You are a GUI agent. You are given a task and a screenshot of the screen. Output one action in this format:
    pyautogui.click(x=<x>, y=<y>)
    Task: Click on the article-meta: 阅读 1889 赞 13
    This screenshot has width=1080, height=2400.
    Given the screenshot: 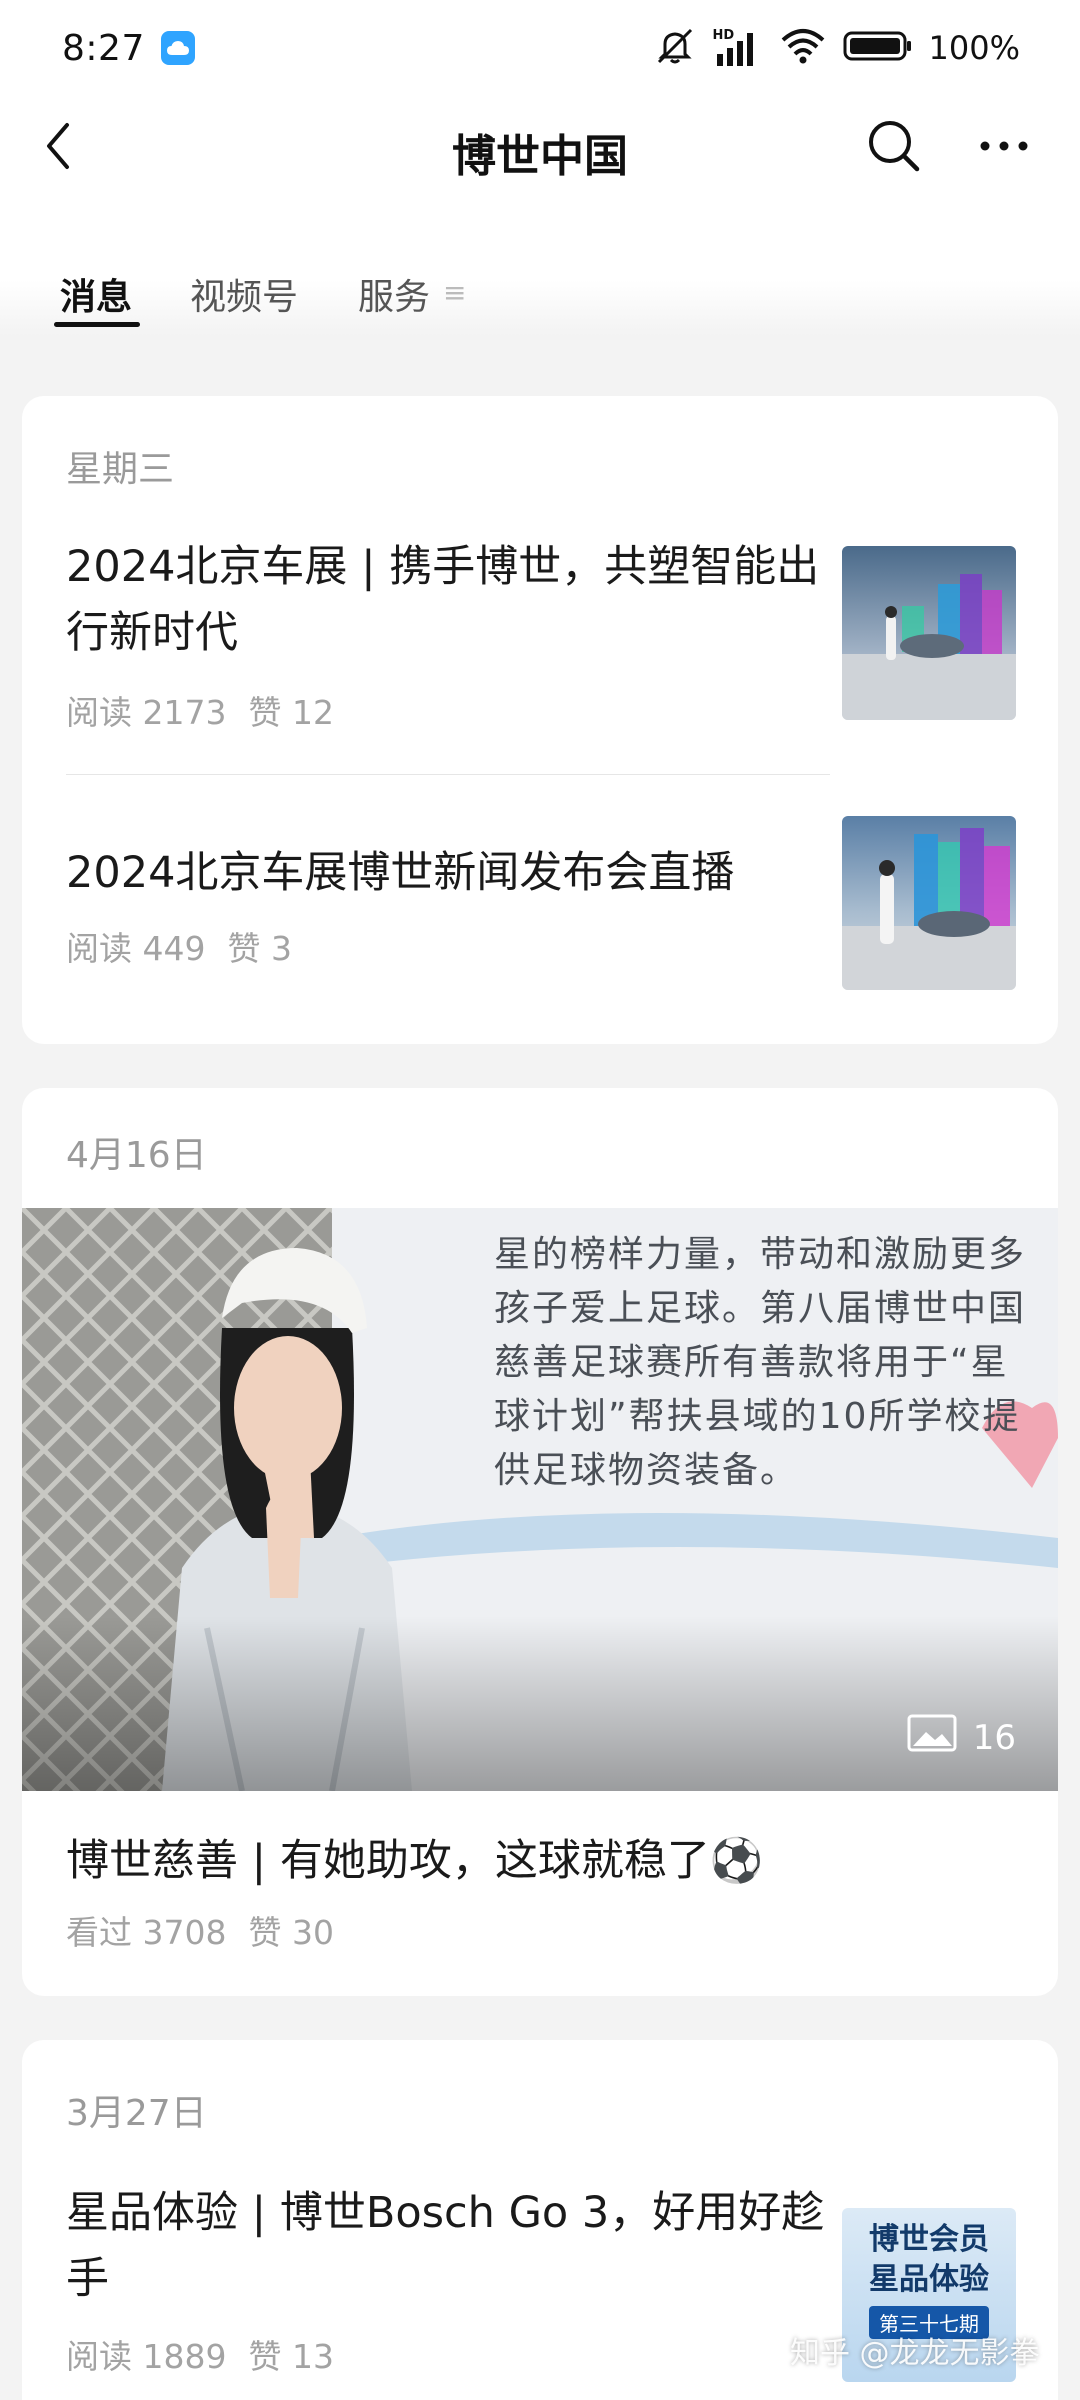 What is the action you would take?
    pyautogui.click(x=200, y=2354)
    